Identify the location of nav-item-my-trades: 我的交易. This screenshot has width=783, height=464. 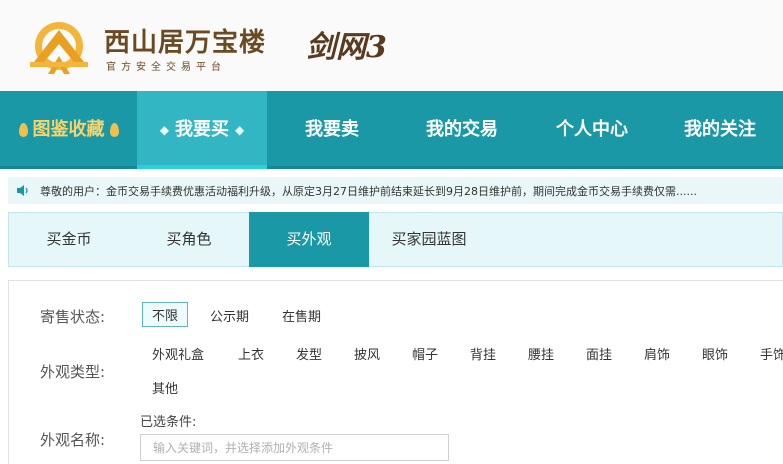
(462, 128).